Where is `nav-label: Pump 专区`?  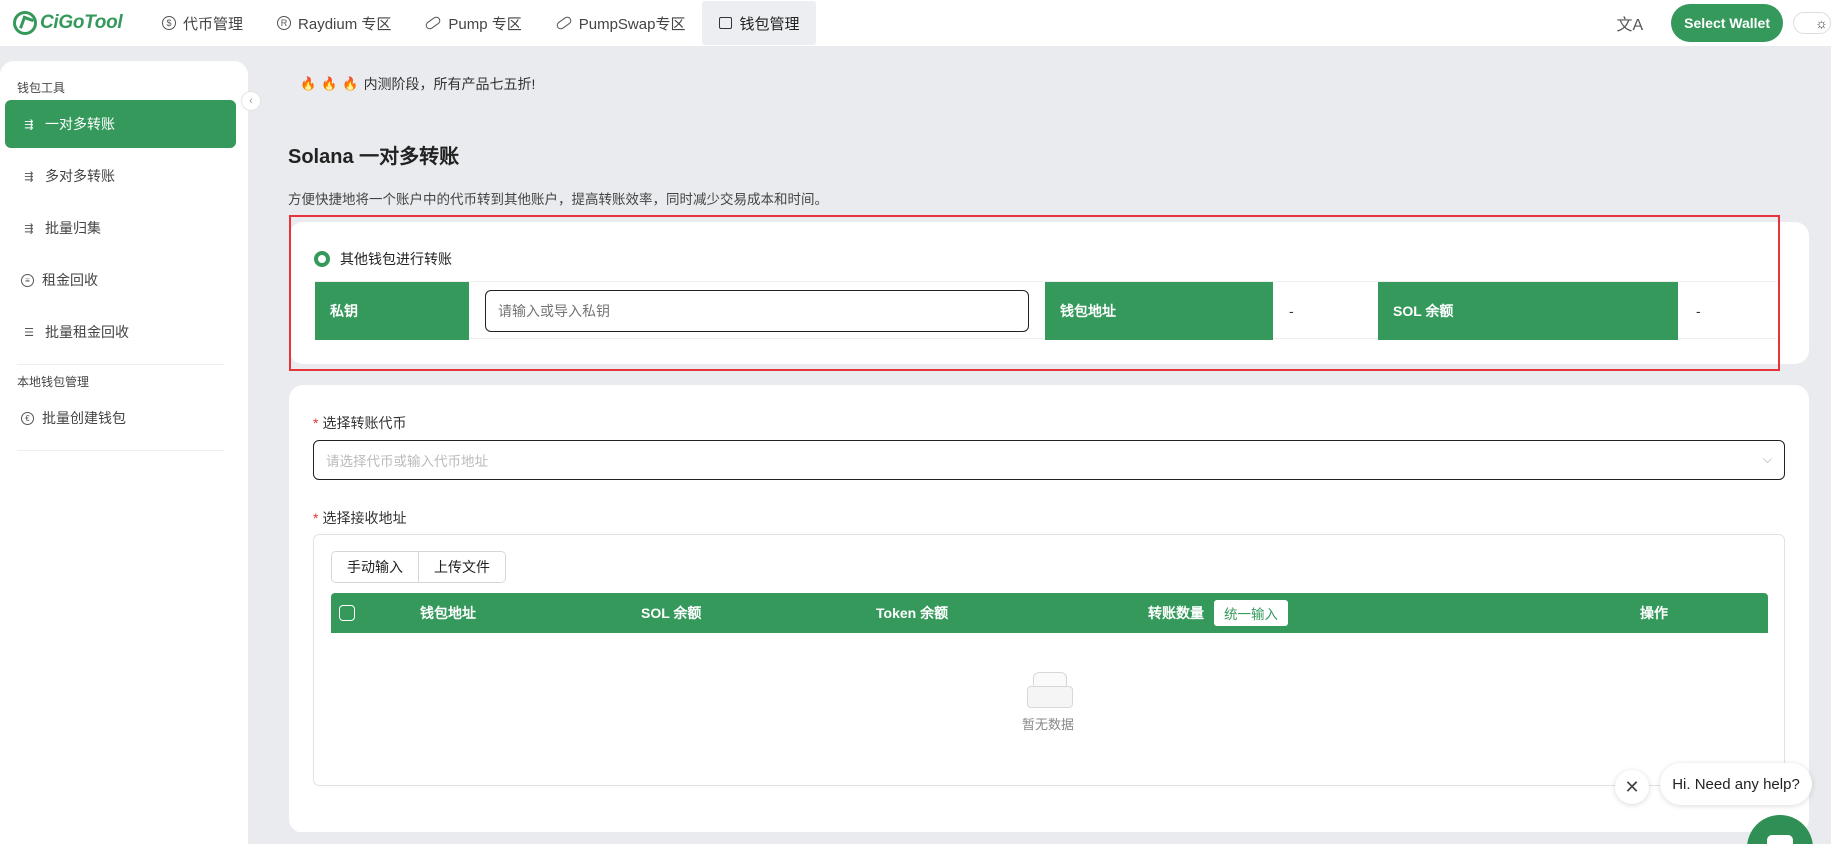
nav-label: Pump 专区 is located at coordinates (485, 24).